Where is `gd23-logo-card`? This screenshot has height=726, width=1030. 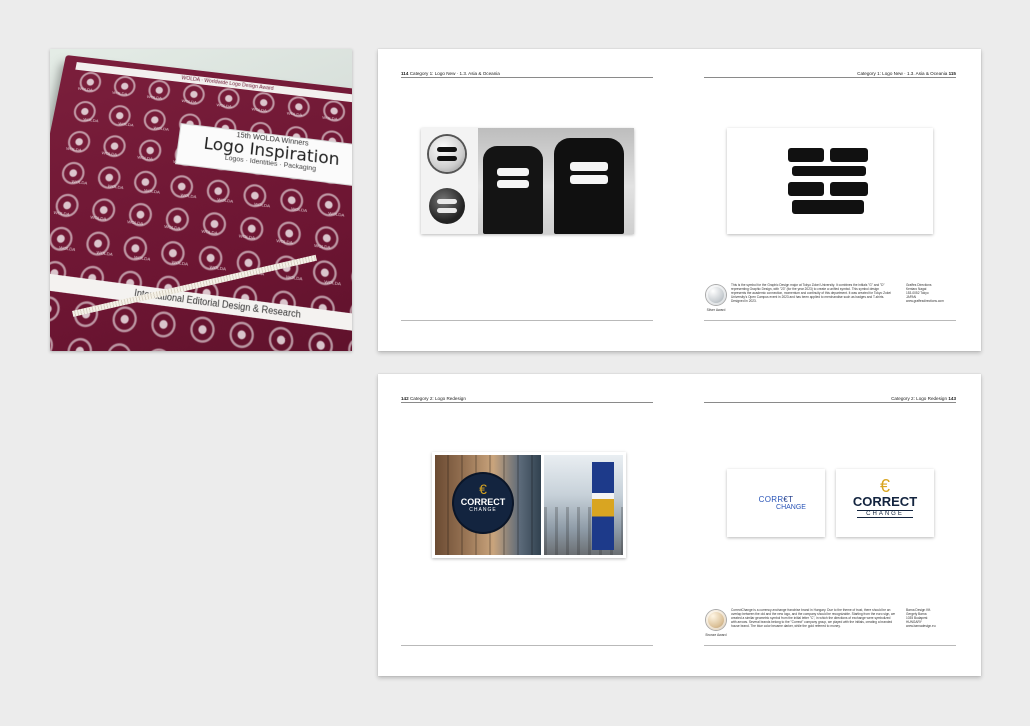
gd23-logo-card is located at coordinates (830, 181).